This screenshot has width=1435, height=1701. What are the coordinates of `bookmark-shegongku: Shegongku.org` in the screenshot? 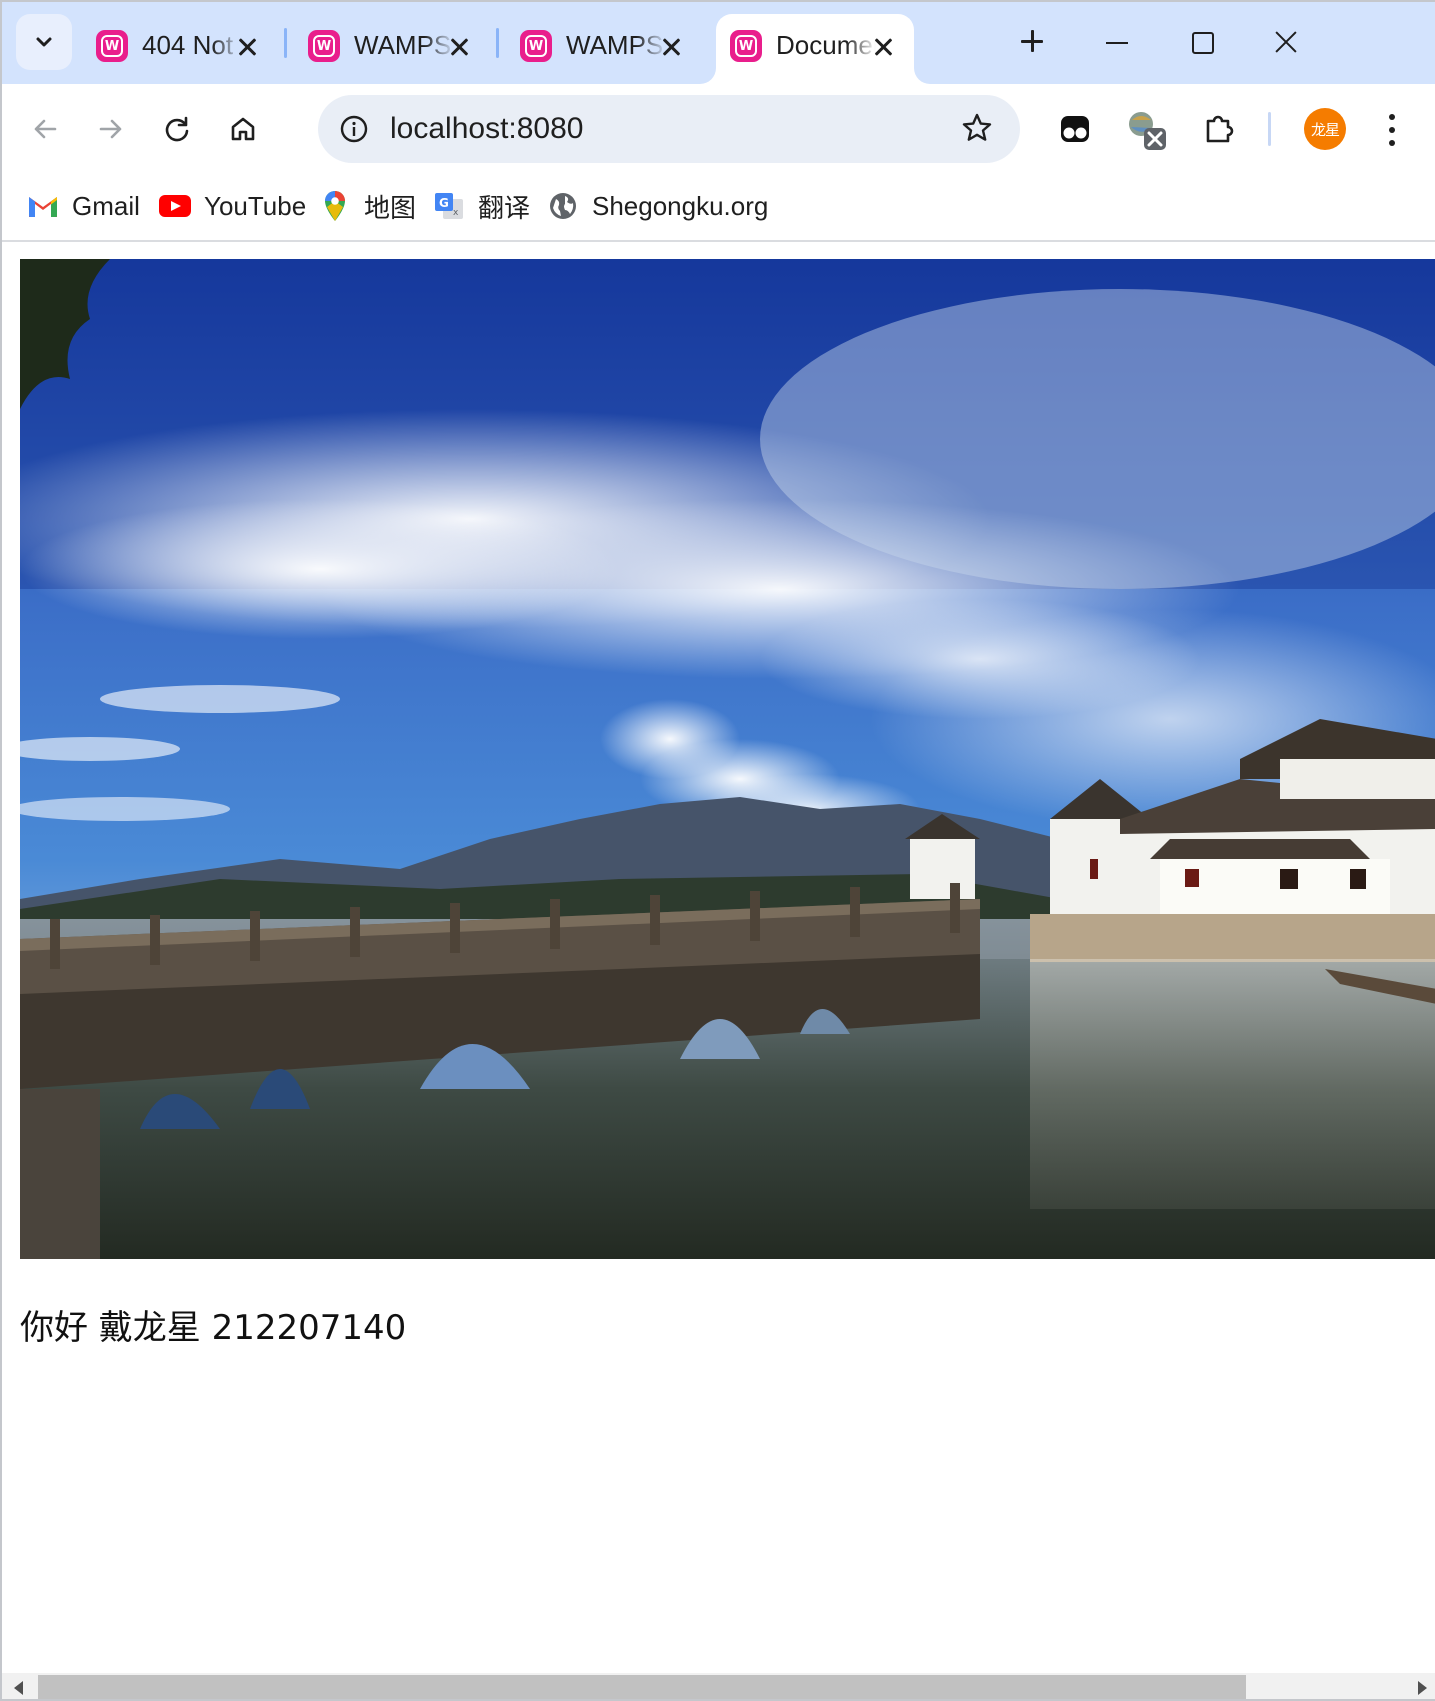 It's located at (657, 206).